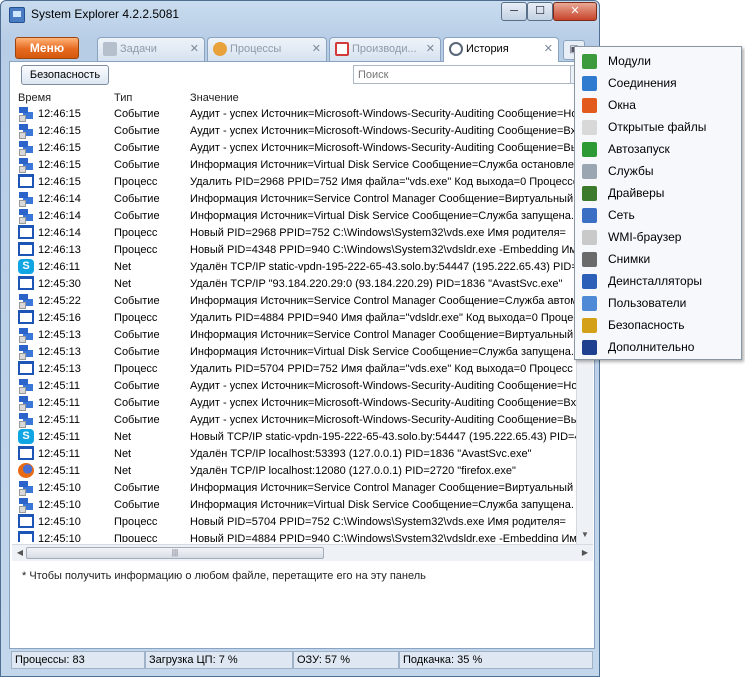 The height and width of the screenshot is (677, 745). What do you see at coordinates (496, 660) in the screenshot?
I see `status-swap: Подкачка: 35 %` at bounding box center [496, 660].